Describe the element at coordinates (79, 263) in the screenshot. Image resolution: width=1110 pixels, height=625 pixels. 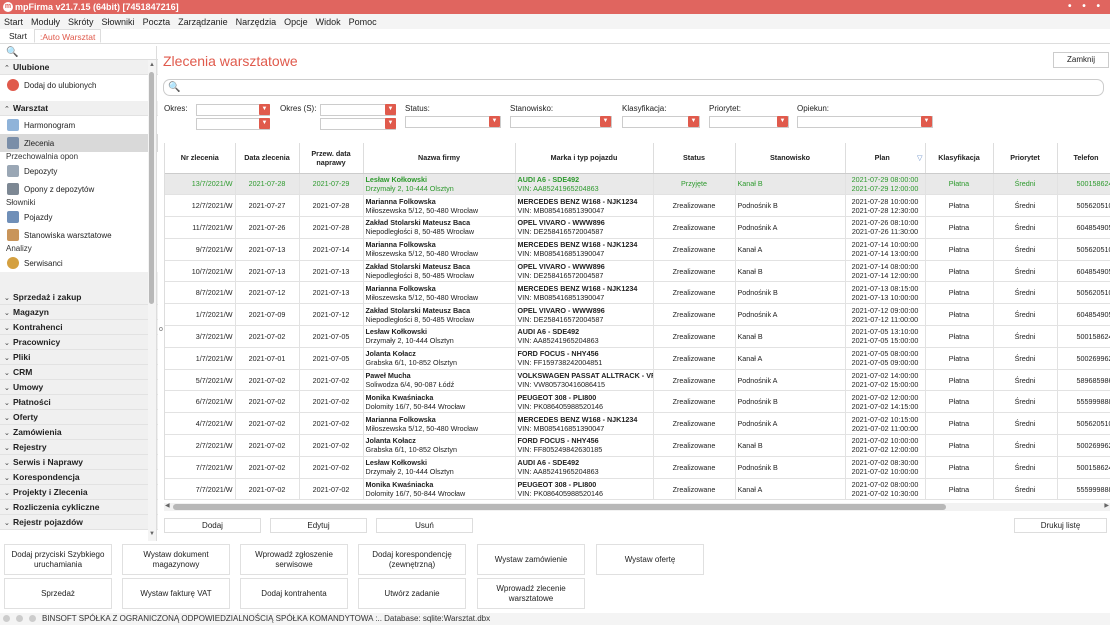
I see `sidebar-item-serwisanci: Serwisanci` at that location.